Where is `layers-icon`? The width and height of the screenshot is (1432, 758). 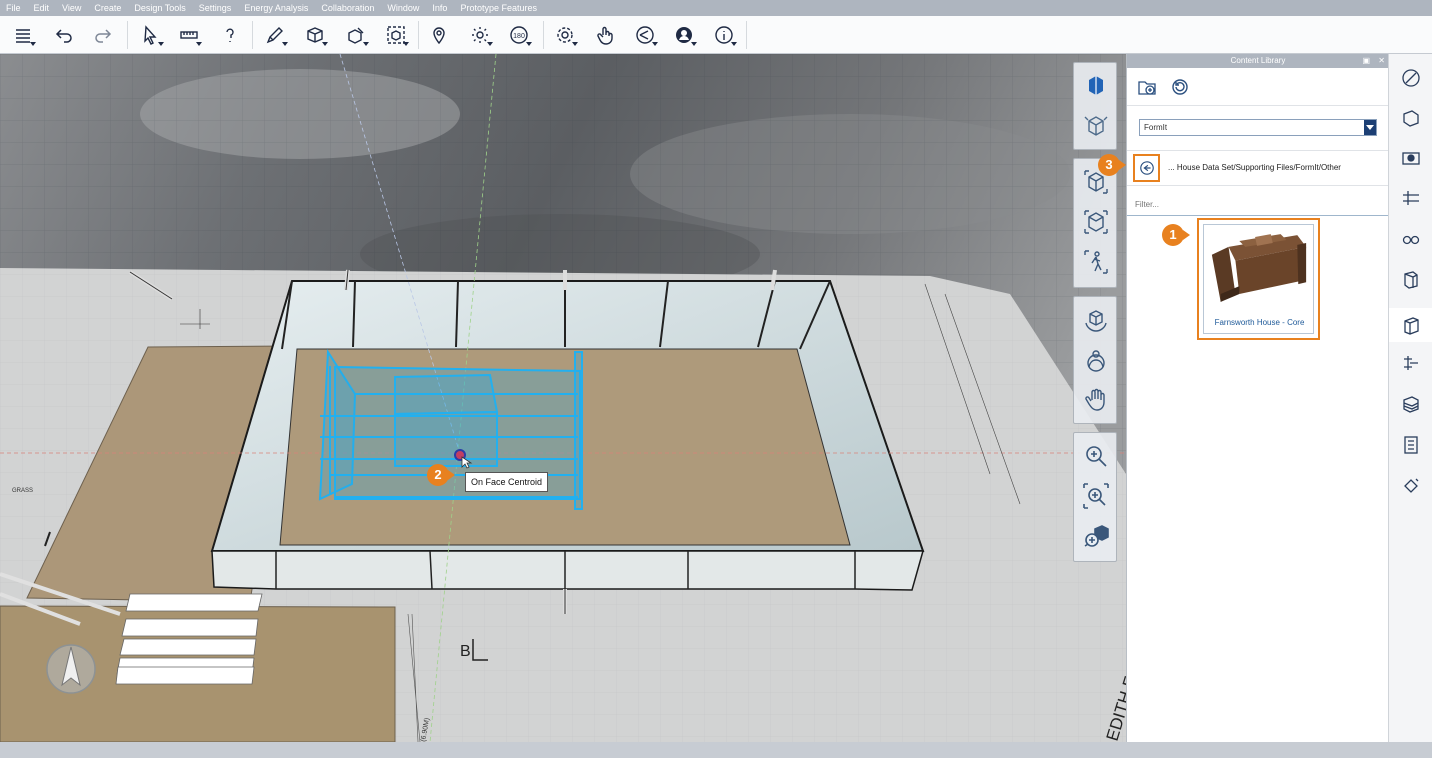 layers-icon is located at coordinates (23, 35).